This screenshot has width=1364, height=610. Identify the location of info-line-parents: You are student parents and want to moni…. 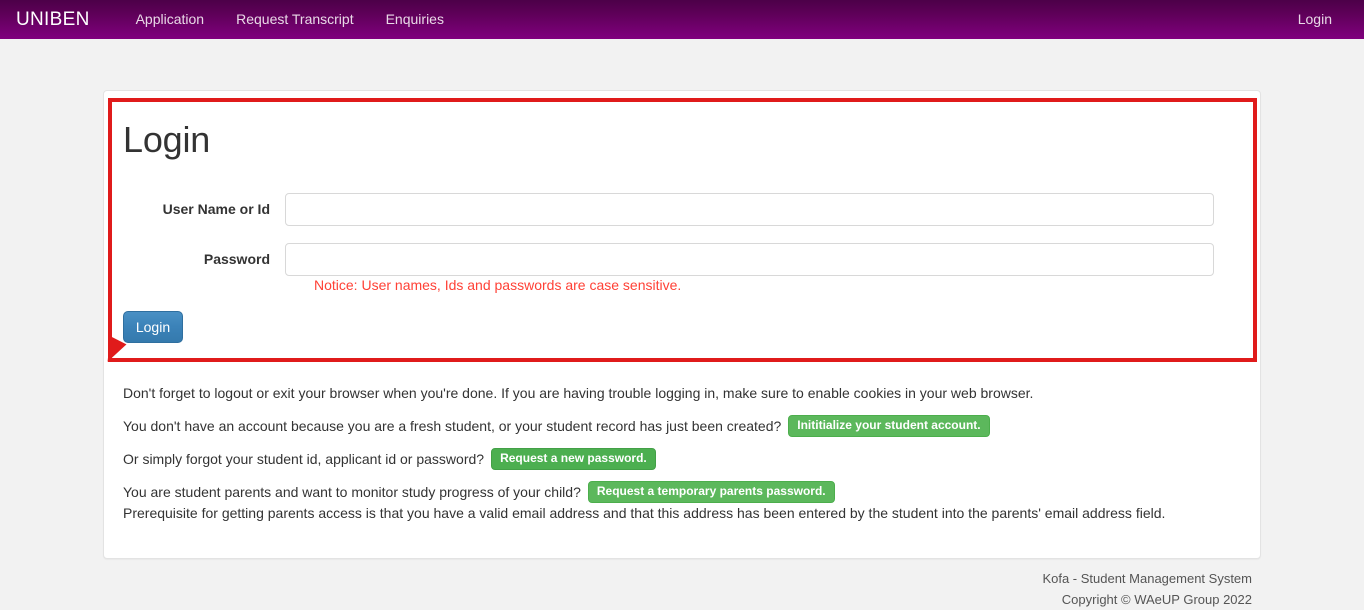
(678, 492).